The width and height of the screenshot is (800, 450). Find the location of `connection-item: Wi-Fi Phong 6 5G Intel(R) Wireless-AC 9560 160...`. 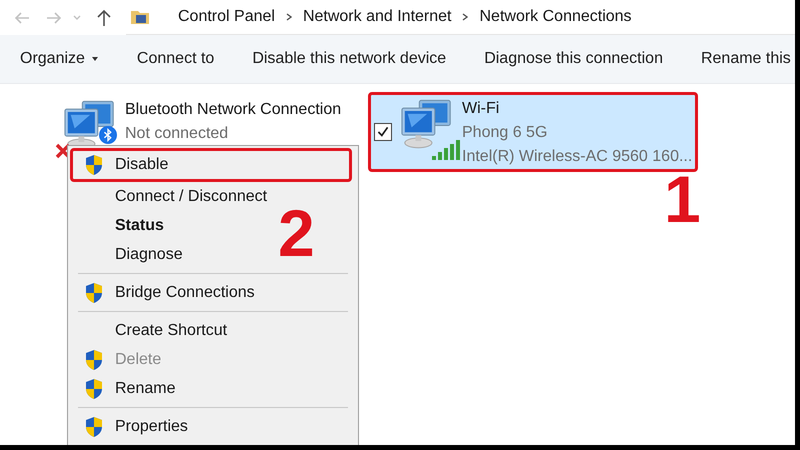

connection-item: Wi-Fi Phong 6 5G Intel(R) Wireless-AC 9560 160... is located at coordinates (533, 132).